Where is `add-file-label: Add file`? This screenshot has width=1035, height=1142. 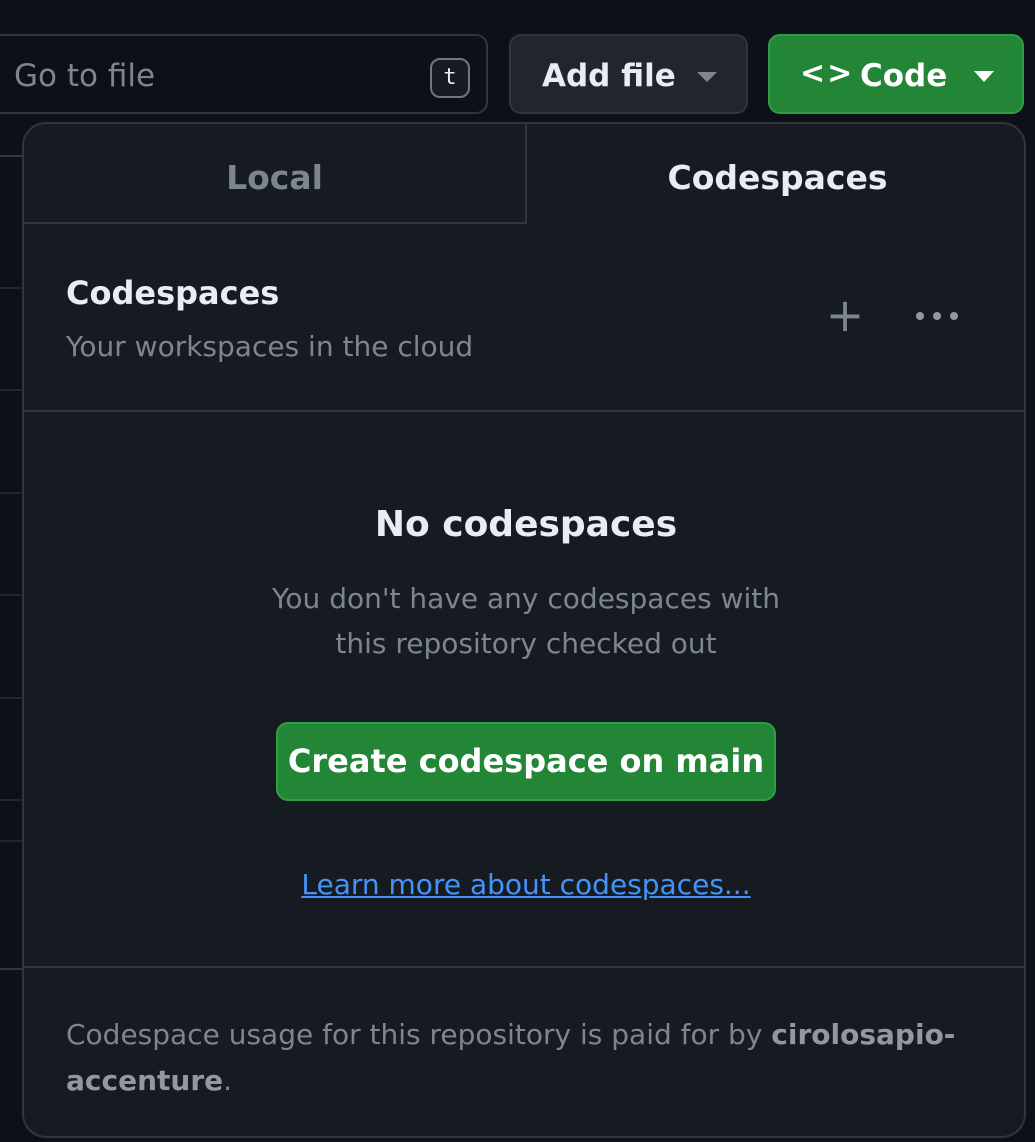 add-file-label: Add file is located at coordinates (609, 76).